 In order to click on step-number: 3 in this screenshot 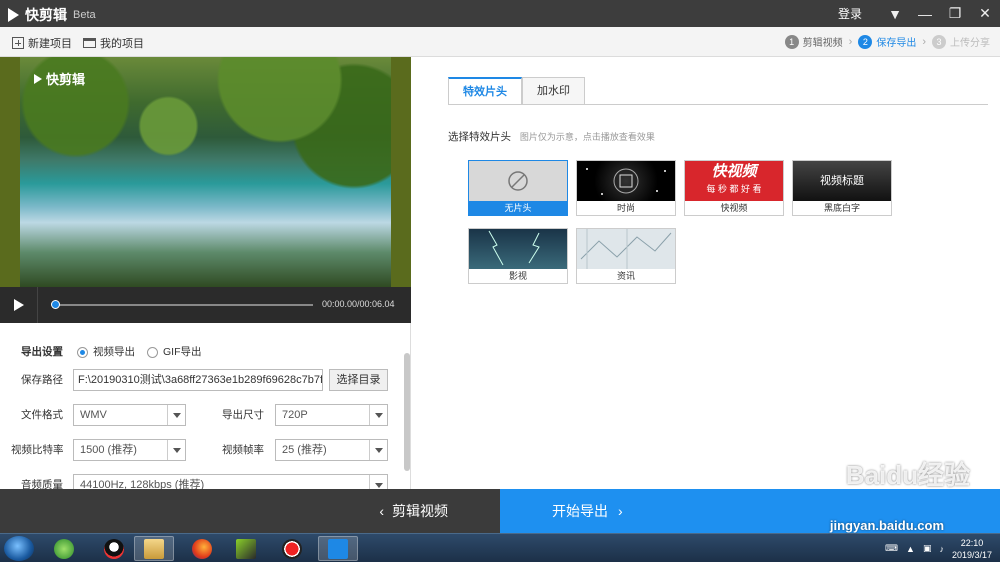, I will do `click(939, 41)`.